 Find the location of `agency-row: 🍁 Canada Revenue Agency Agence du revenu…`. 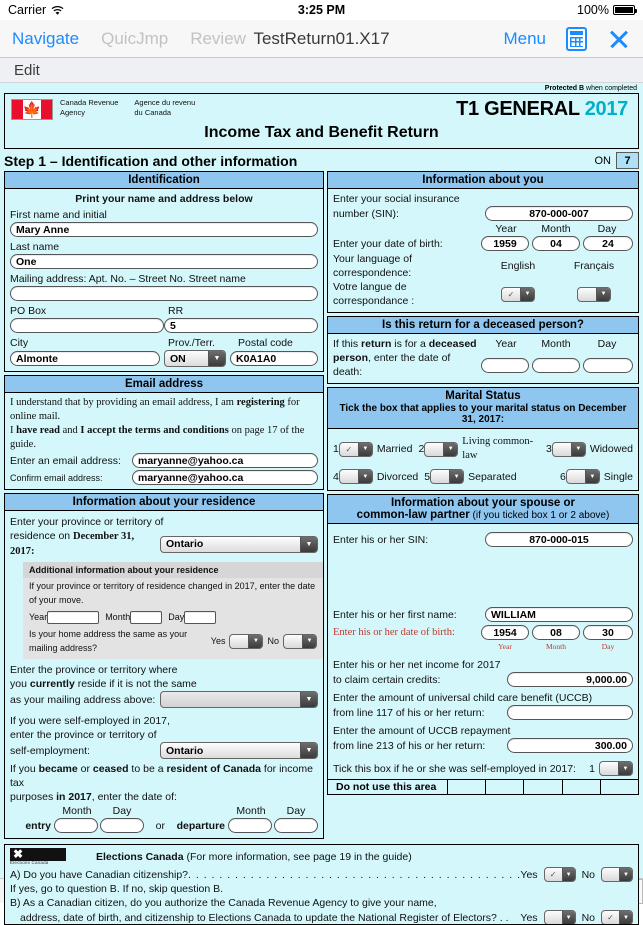

agency-row: 🍁 Canada Revenue Agency Agence du revenu… is located at coordinates (321, 107).